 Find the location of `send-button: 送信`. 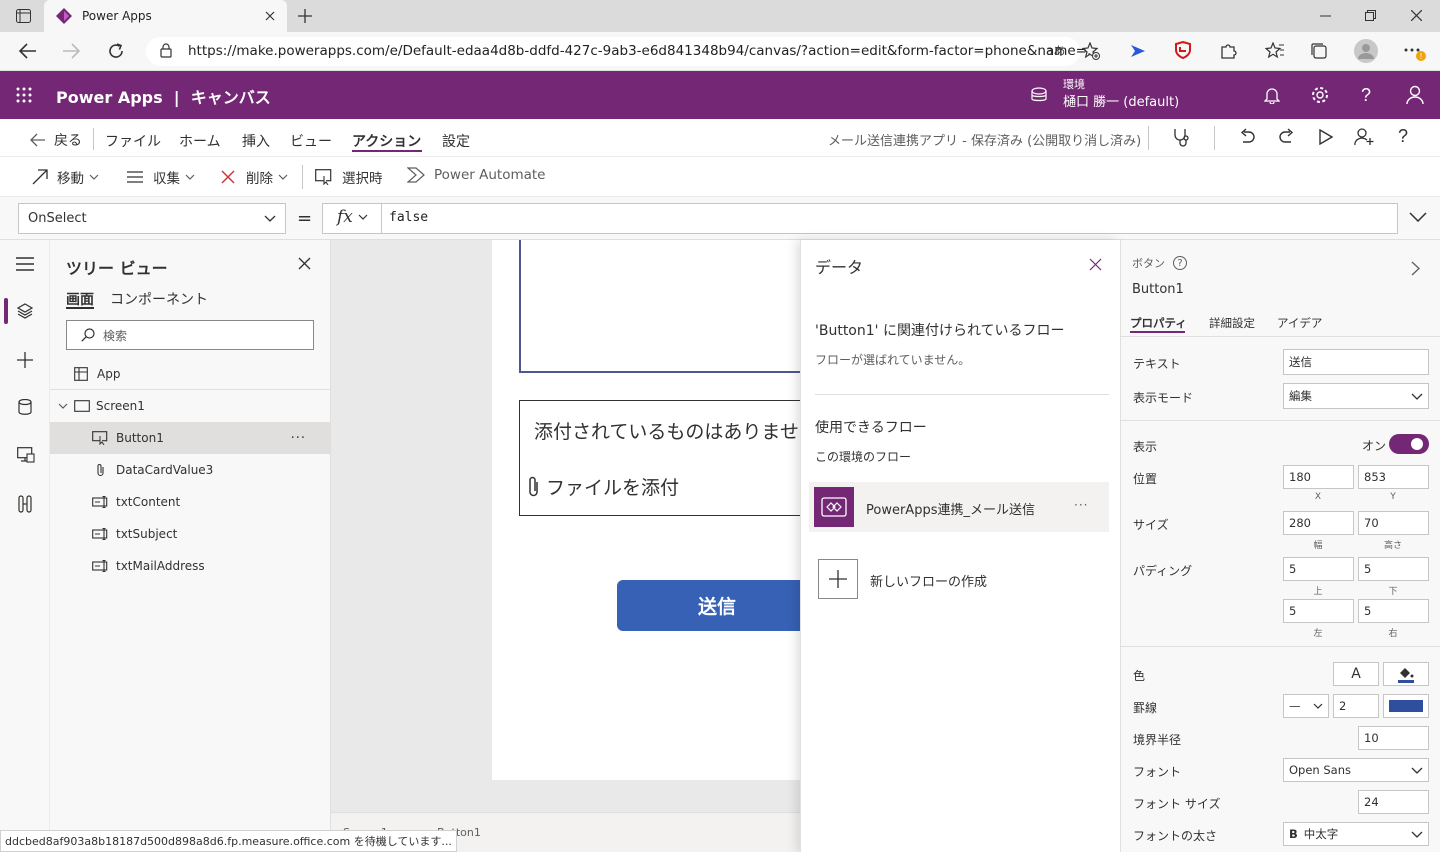

send-button: 送信 is located at coordinates (717, 605).